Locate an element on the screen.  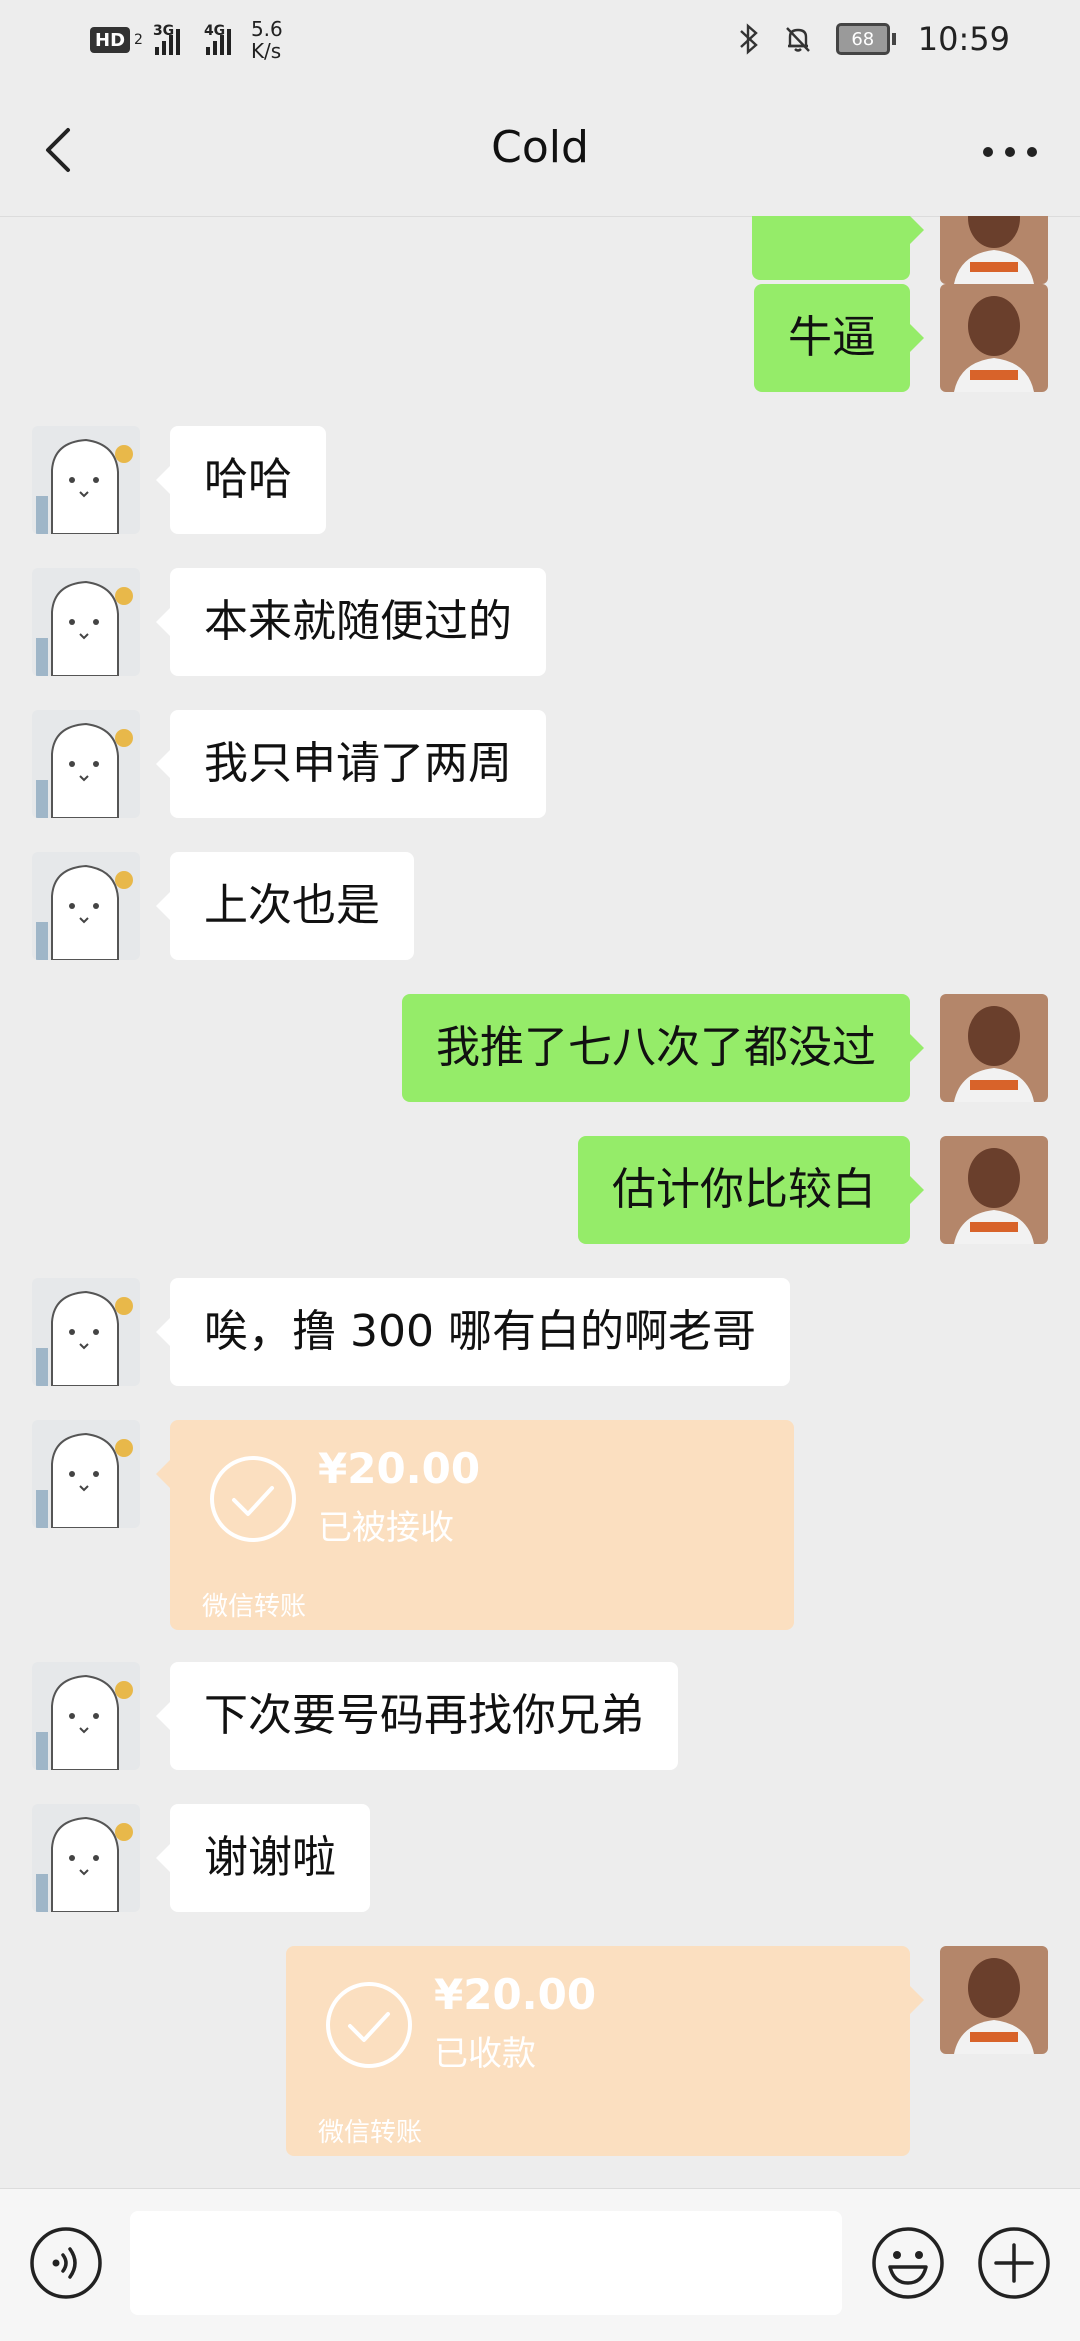
signal-4g-icon: 4G is located at coordinates (217, 39).